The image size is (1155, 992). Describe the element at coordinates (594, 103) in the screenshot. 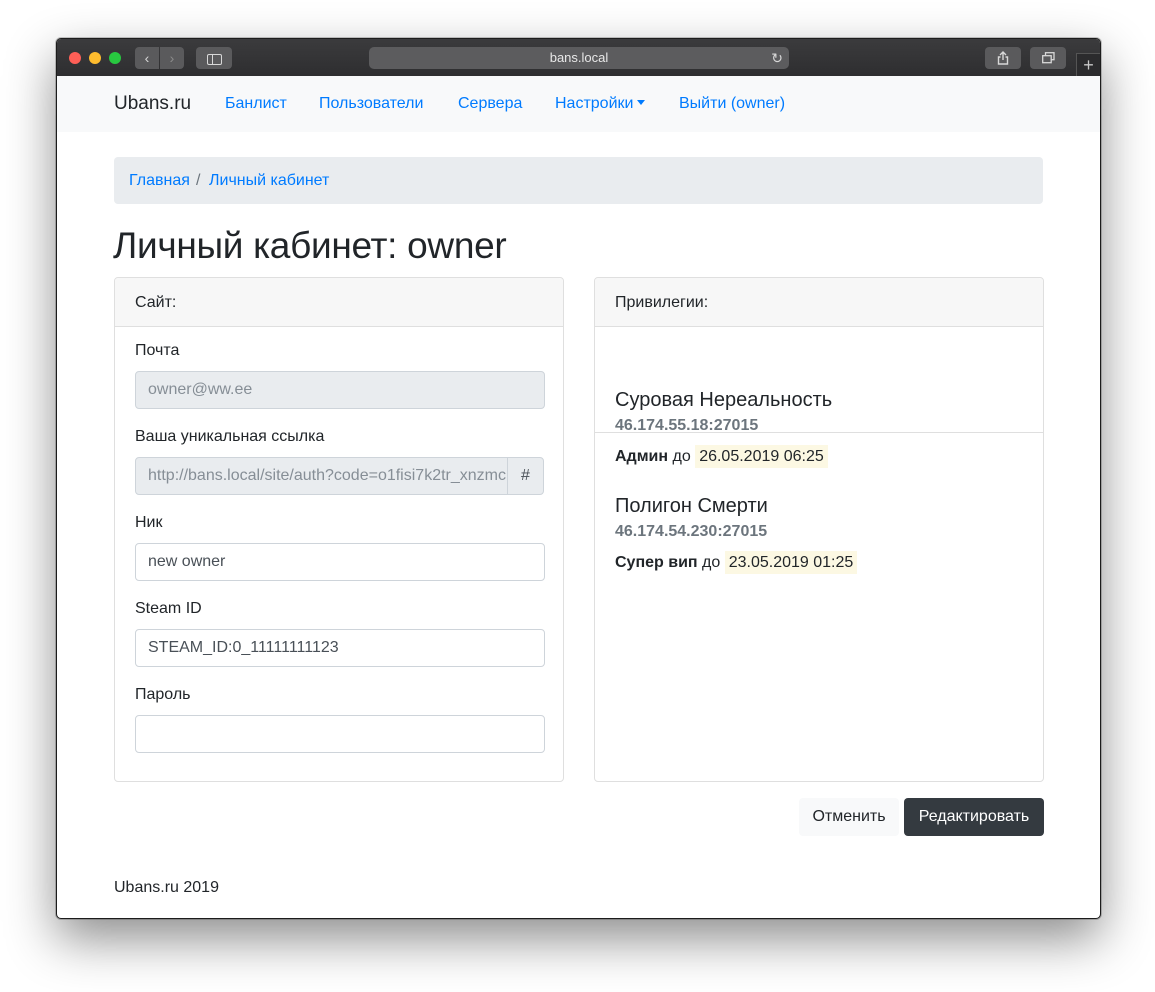

I see `nav-link-settings-label: Настройки` at that location.